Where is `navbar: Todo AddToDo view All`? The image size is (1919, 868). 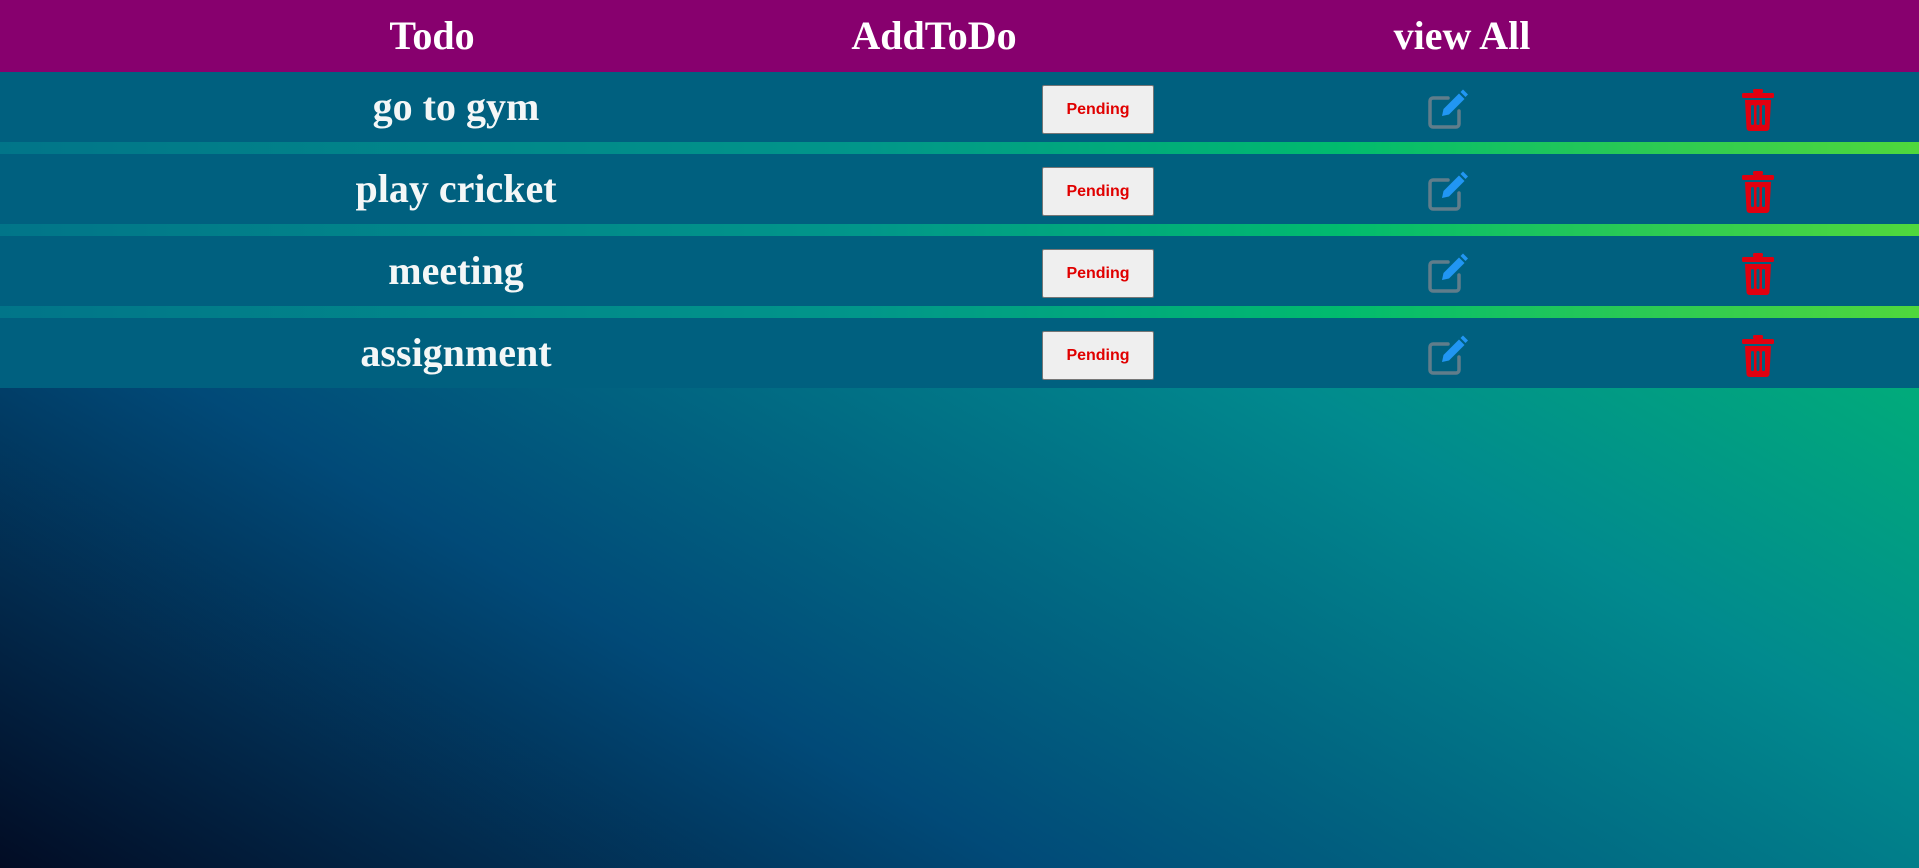 navbar: Todo AddToDo view All is located at coordinates (959, 36).